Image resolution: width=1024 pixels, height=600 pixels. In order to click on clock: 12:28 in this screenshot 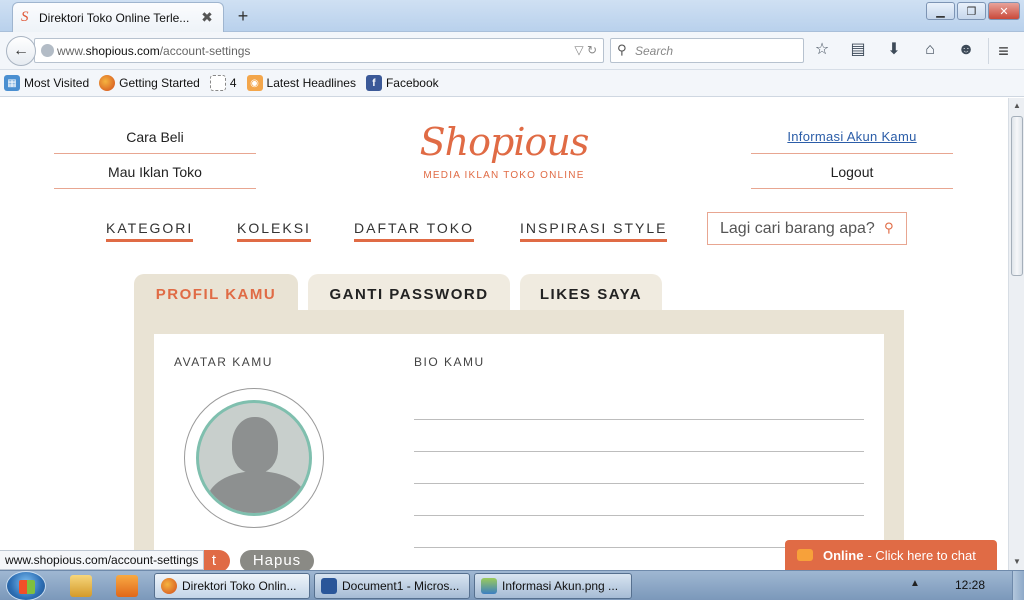, I will do `click(970, 585)`.